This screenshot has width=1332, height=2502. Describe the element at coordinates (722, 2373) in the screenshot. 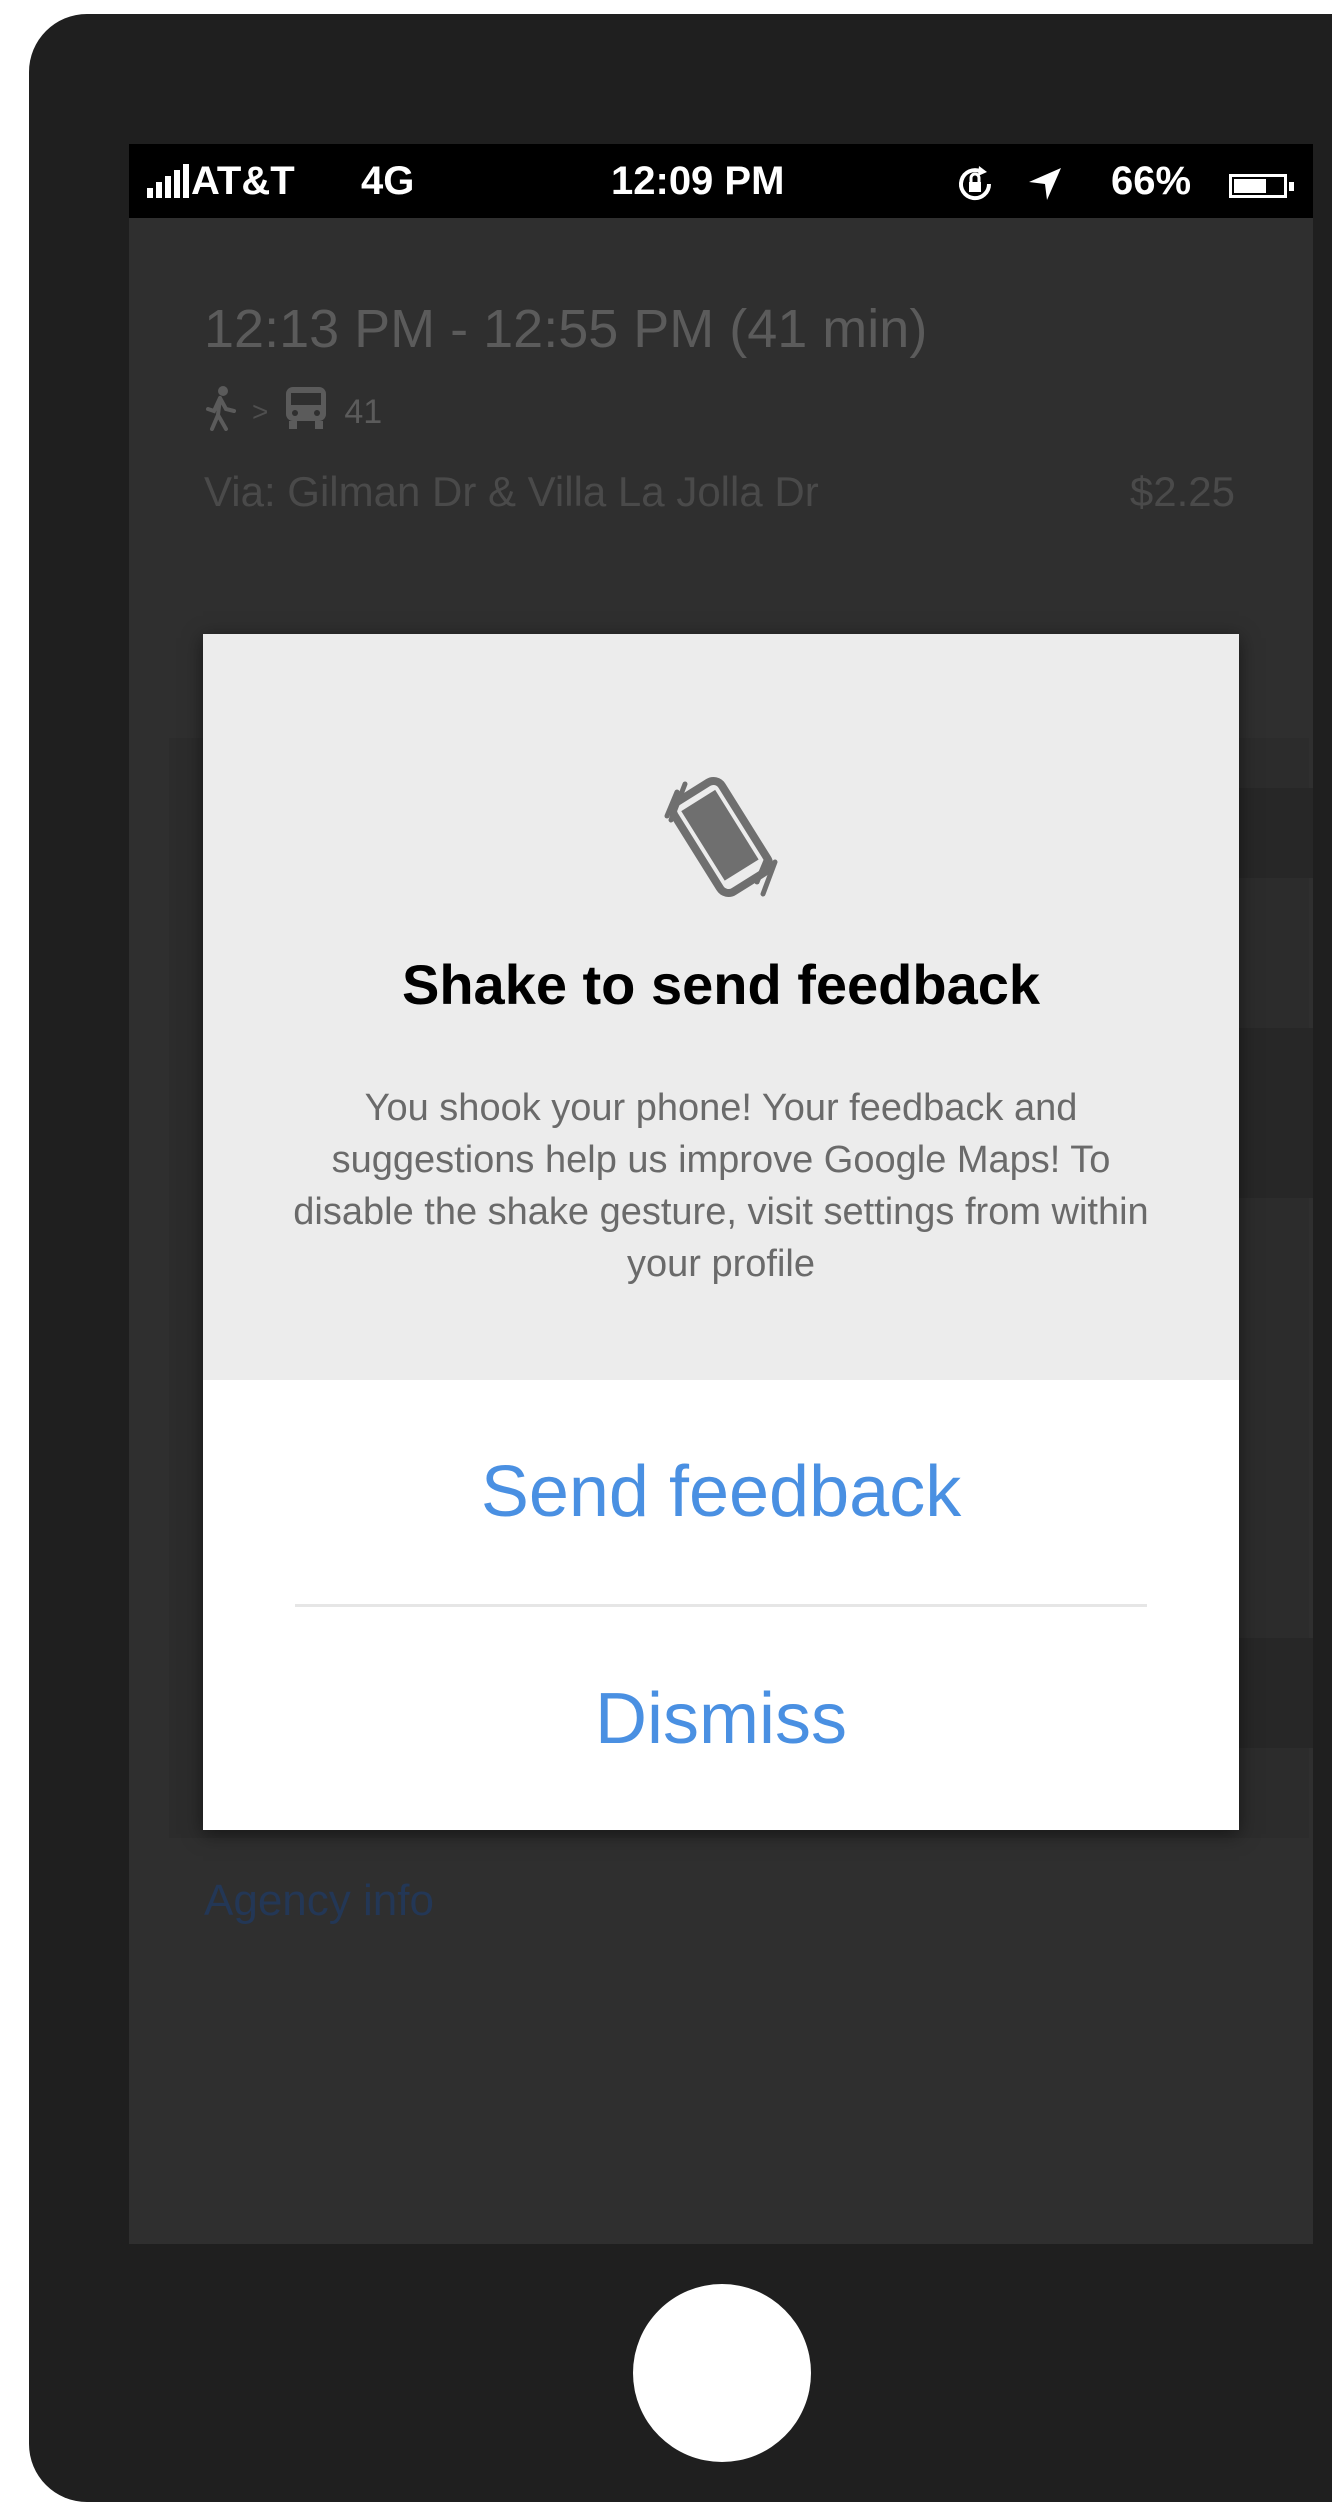

I see `home-button` at that location.